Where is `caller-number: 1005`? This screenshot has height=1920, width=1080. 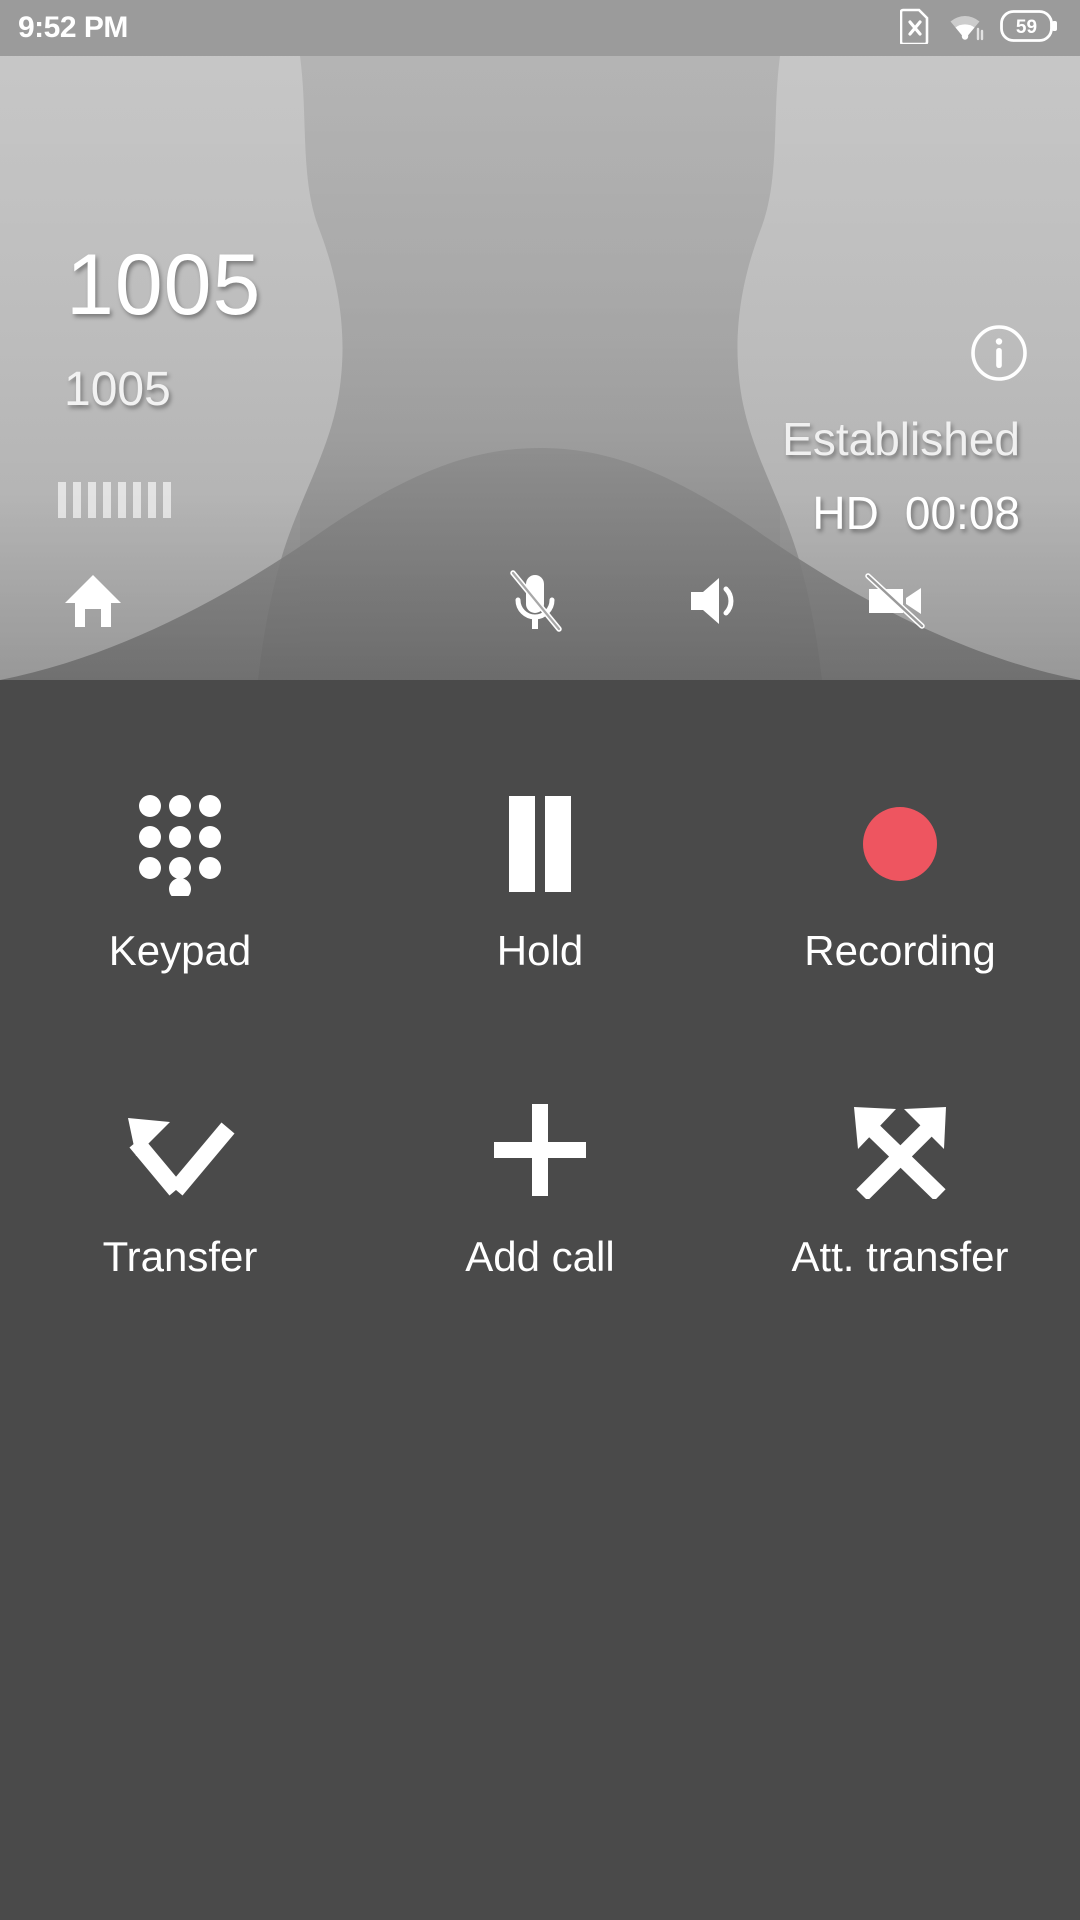 caller-number: 1005 is located at coordinates (164, 285).